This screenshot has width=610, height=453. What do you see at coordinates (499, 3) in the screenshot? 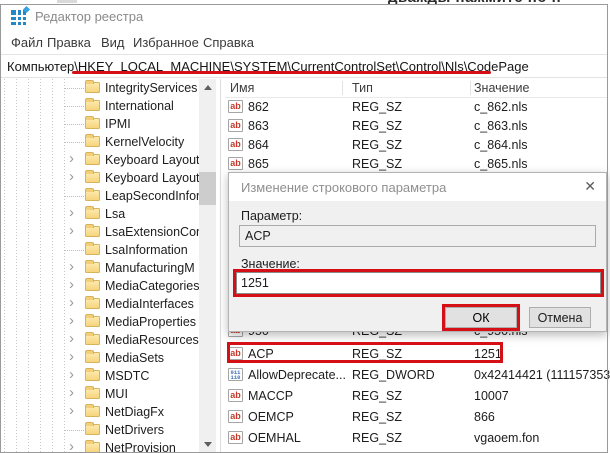
I see `clipped-overlay-text: дважды нажмите по п` at bounding box center [499, 3].